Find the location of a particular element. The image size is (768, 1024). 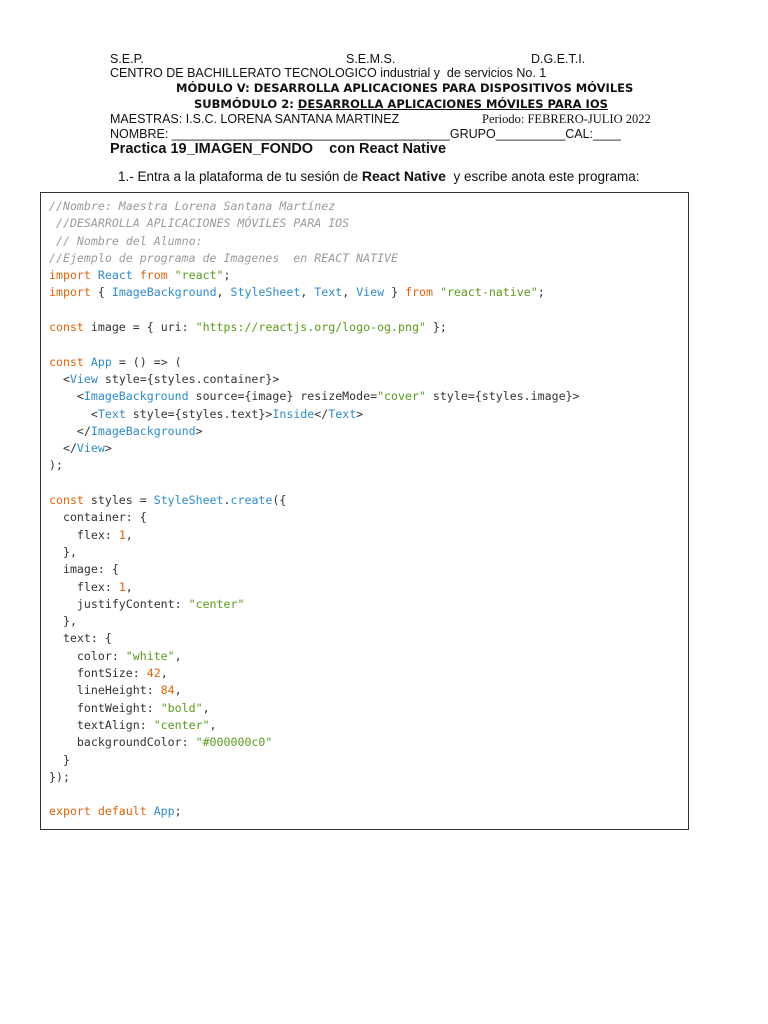

code-token: 42 is located at coordinates (153, 673).